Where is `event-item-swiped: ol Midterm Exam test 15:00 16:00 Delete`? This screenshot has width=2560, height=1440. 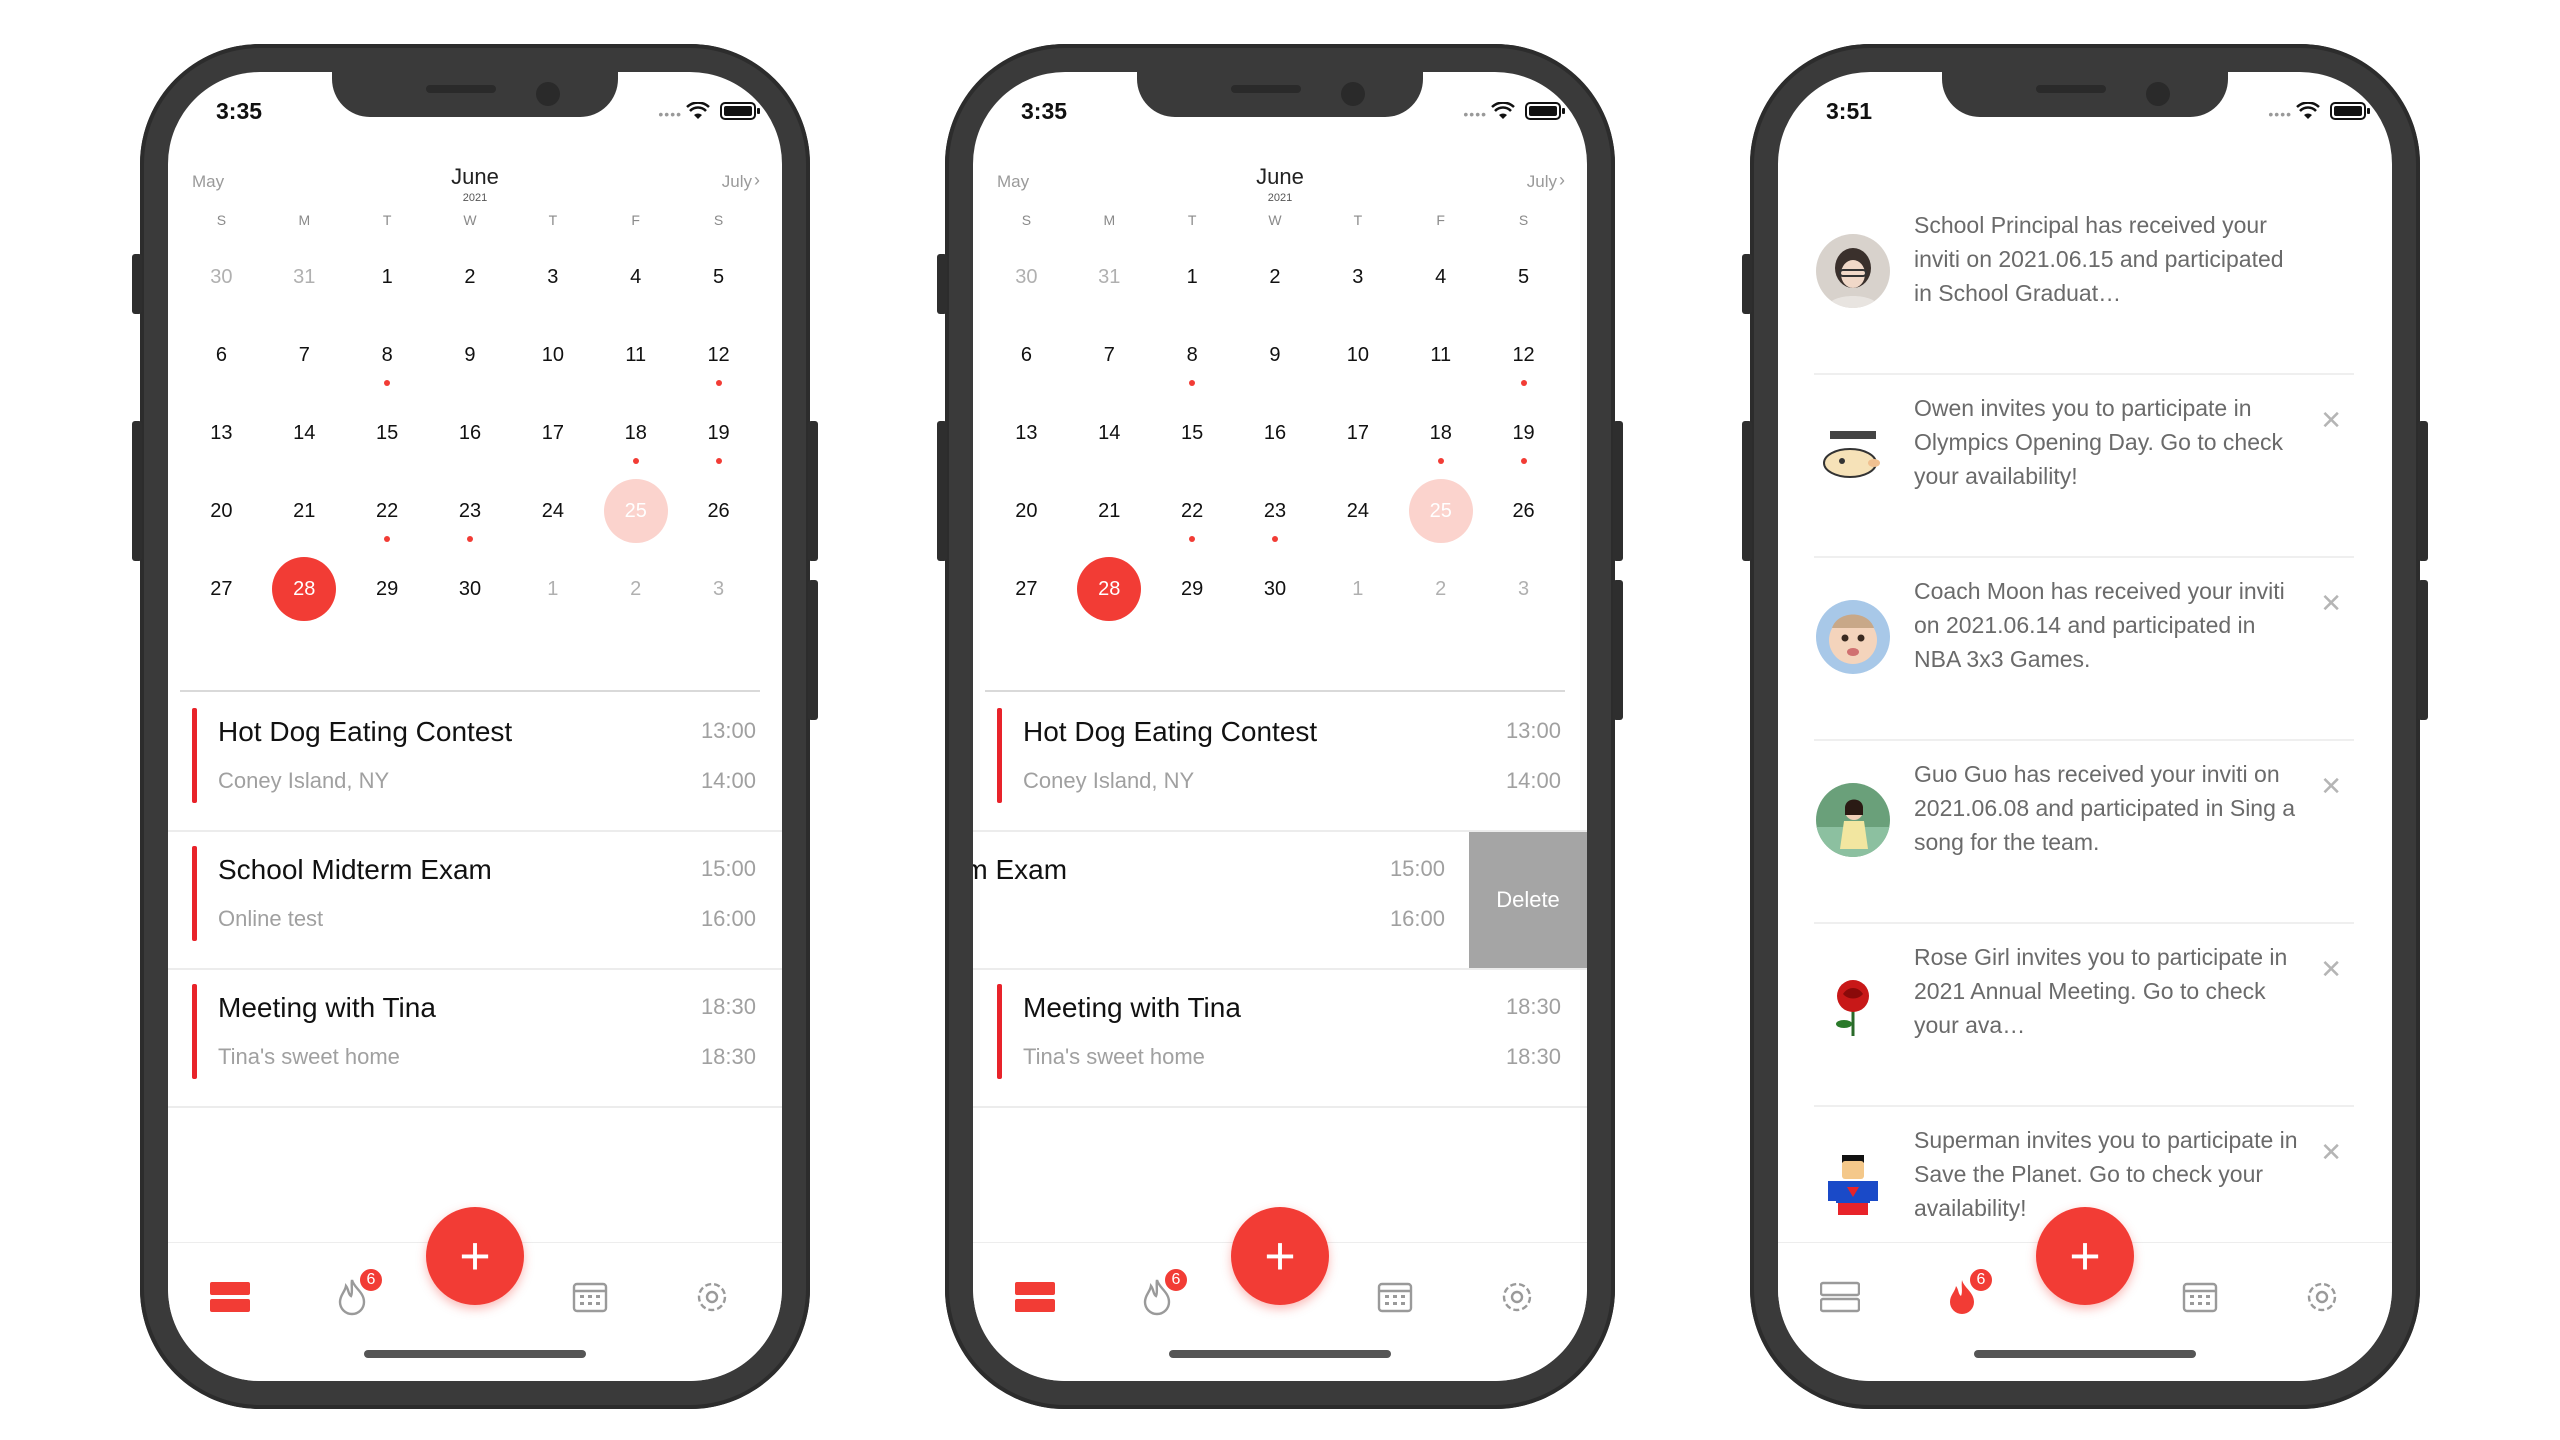 event-item-swiped: ol Midterm Exam test 15:00 16:00 Delete is located at coordinates (1280, 901).